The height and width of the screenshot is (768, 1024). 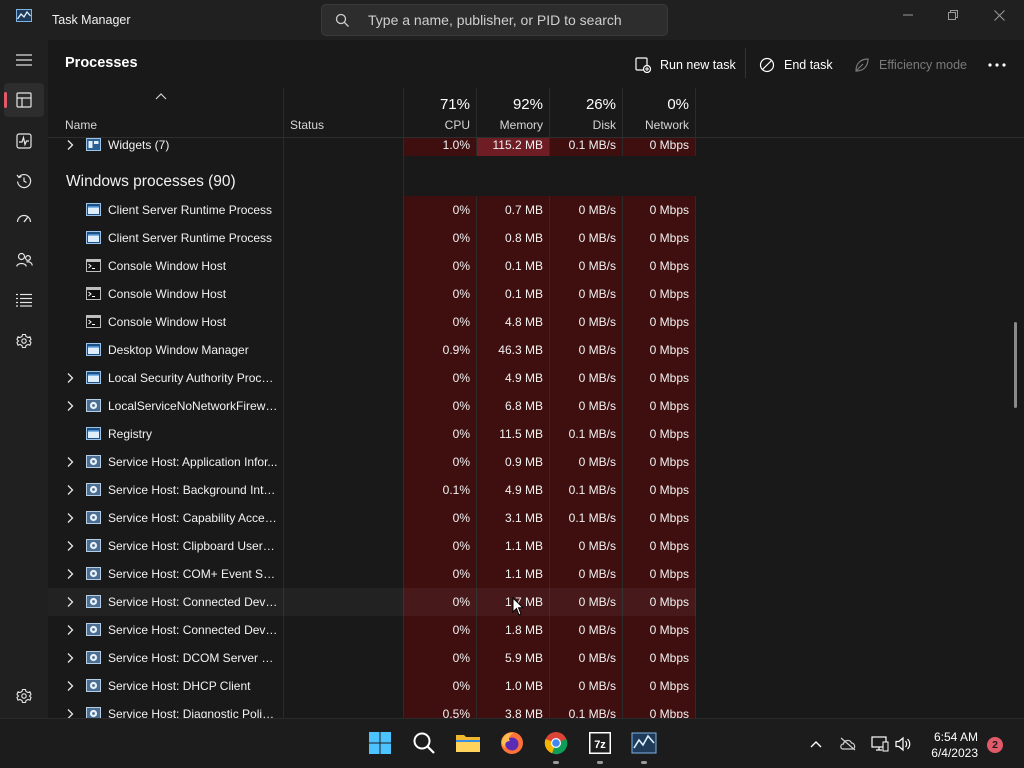 What do you see at coordinates (1015, 365) in the screenshot?
I see `vertical-scrollbar` at bounding box center [1015, 365].